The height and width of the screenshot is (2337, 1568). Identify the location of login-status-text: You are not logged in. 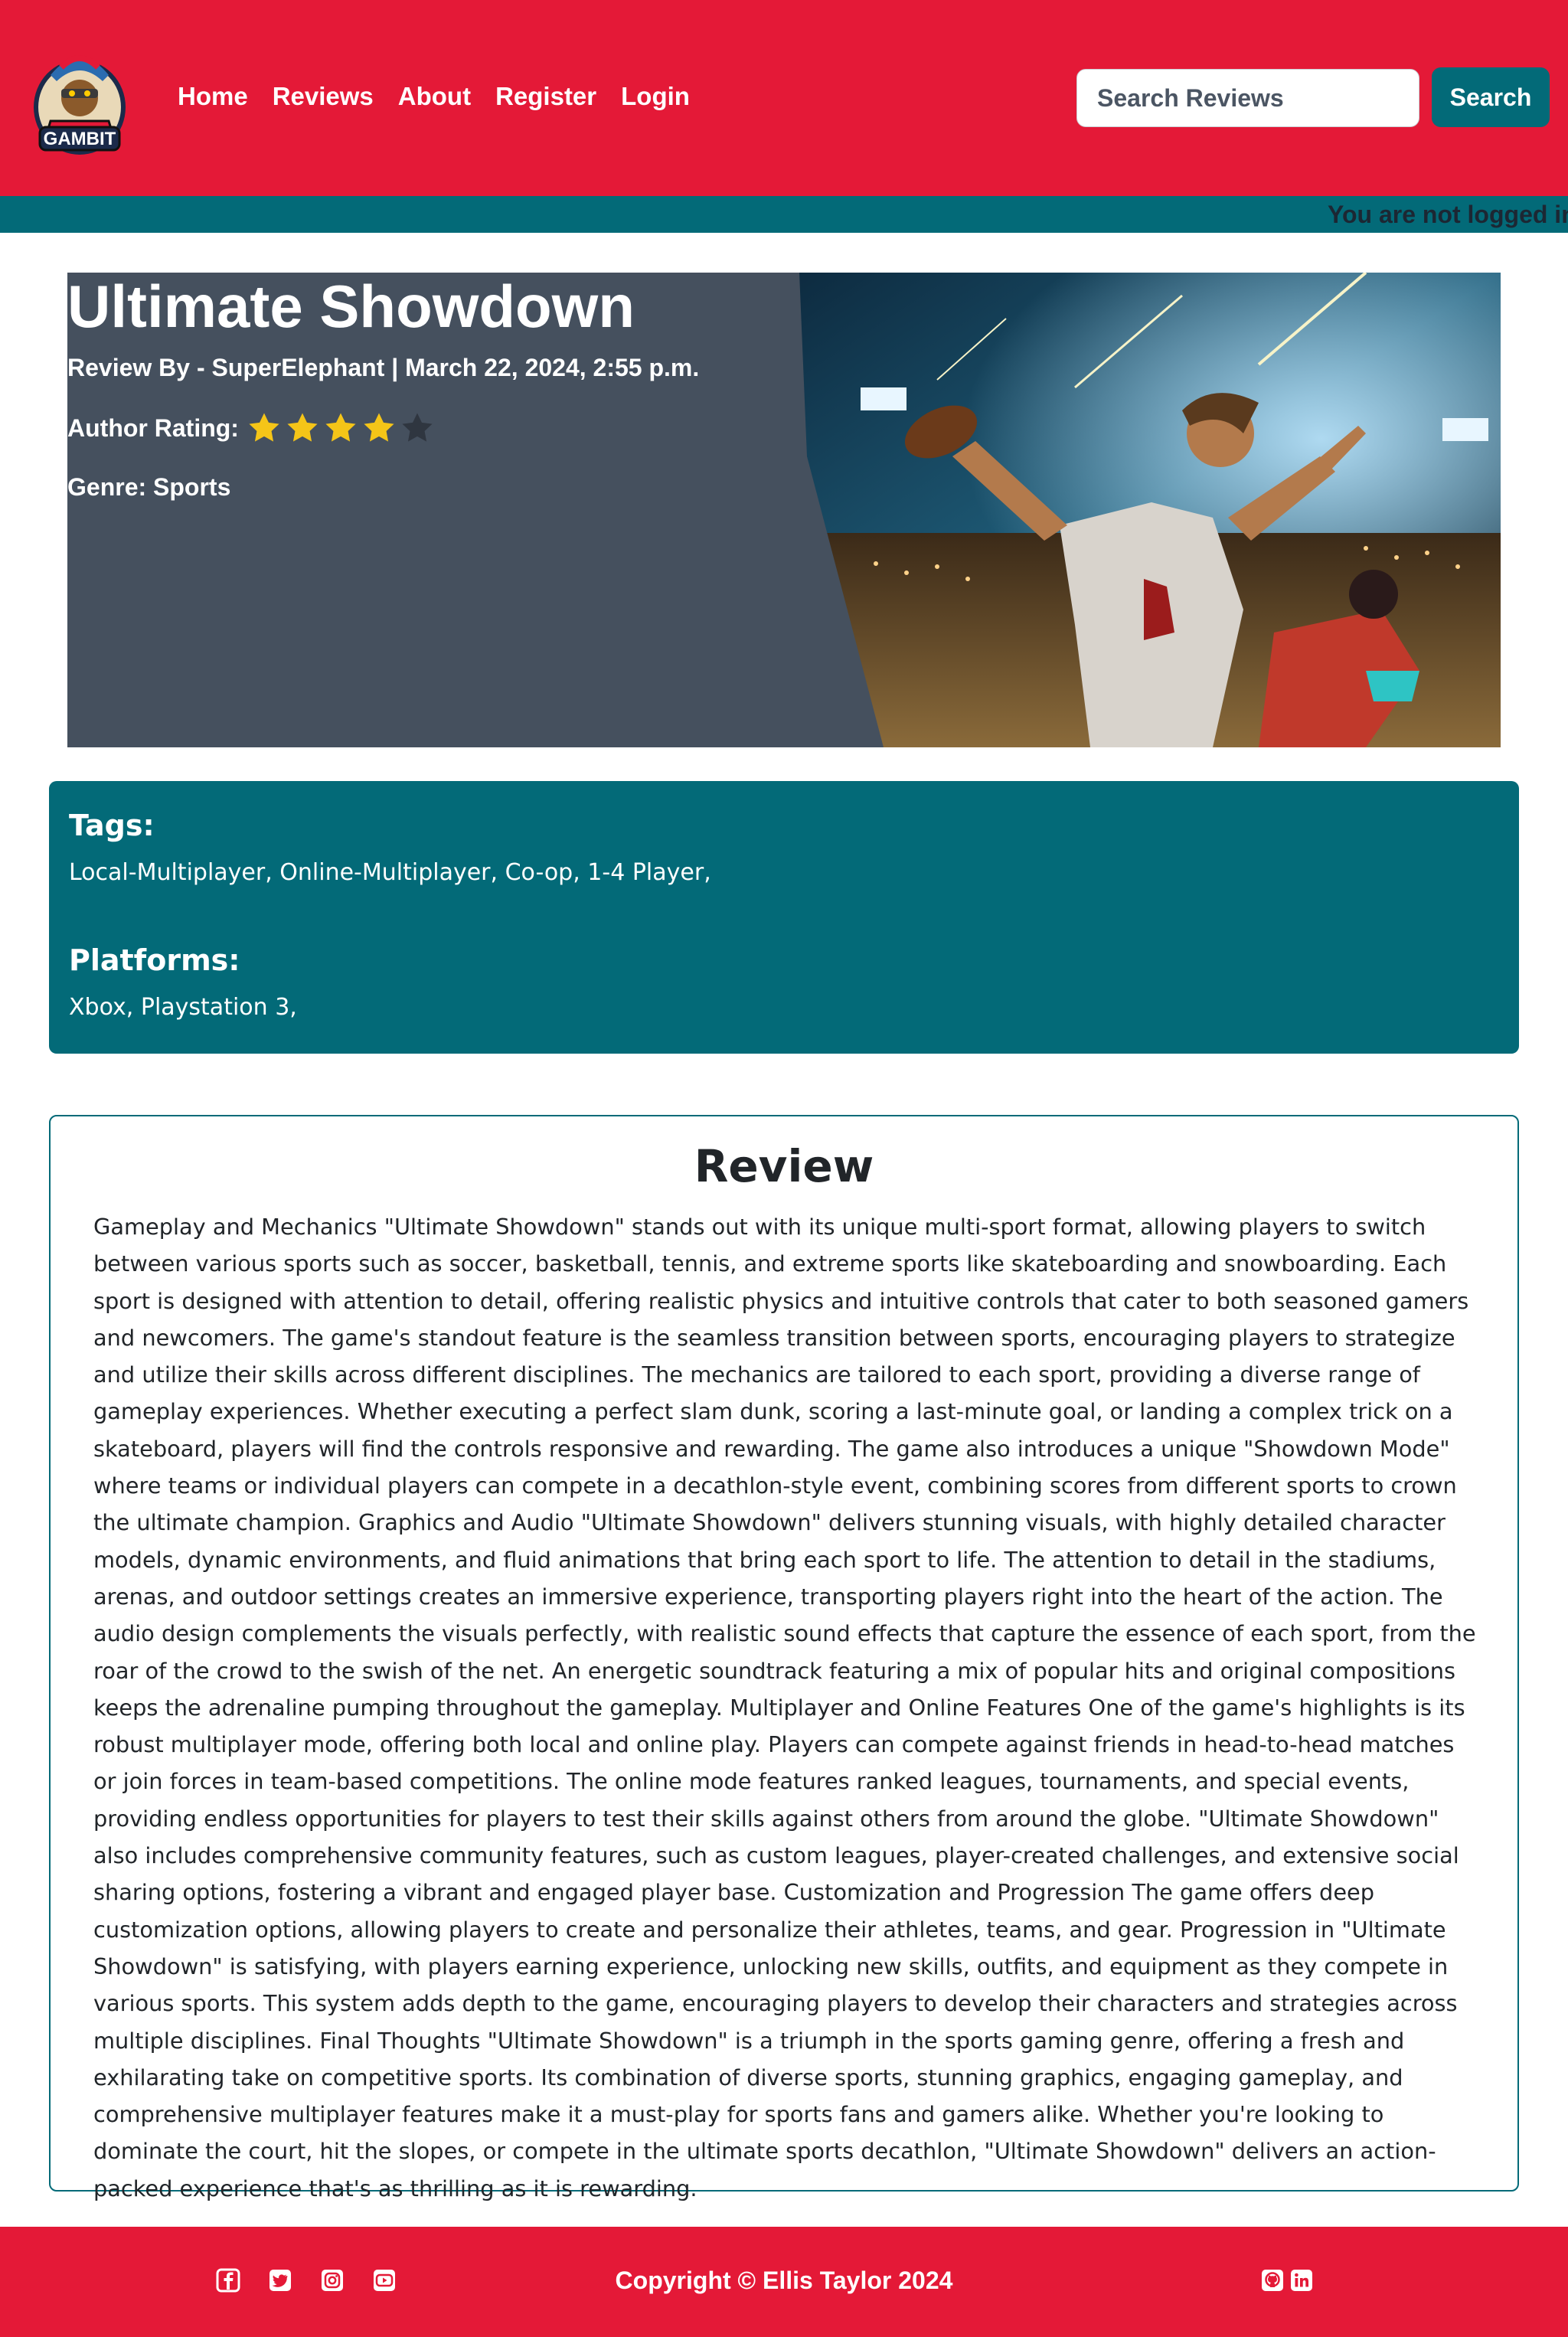
(1448, 214).